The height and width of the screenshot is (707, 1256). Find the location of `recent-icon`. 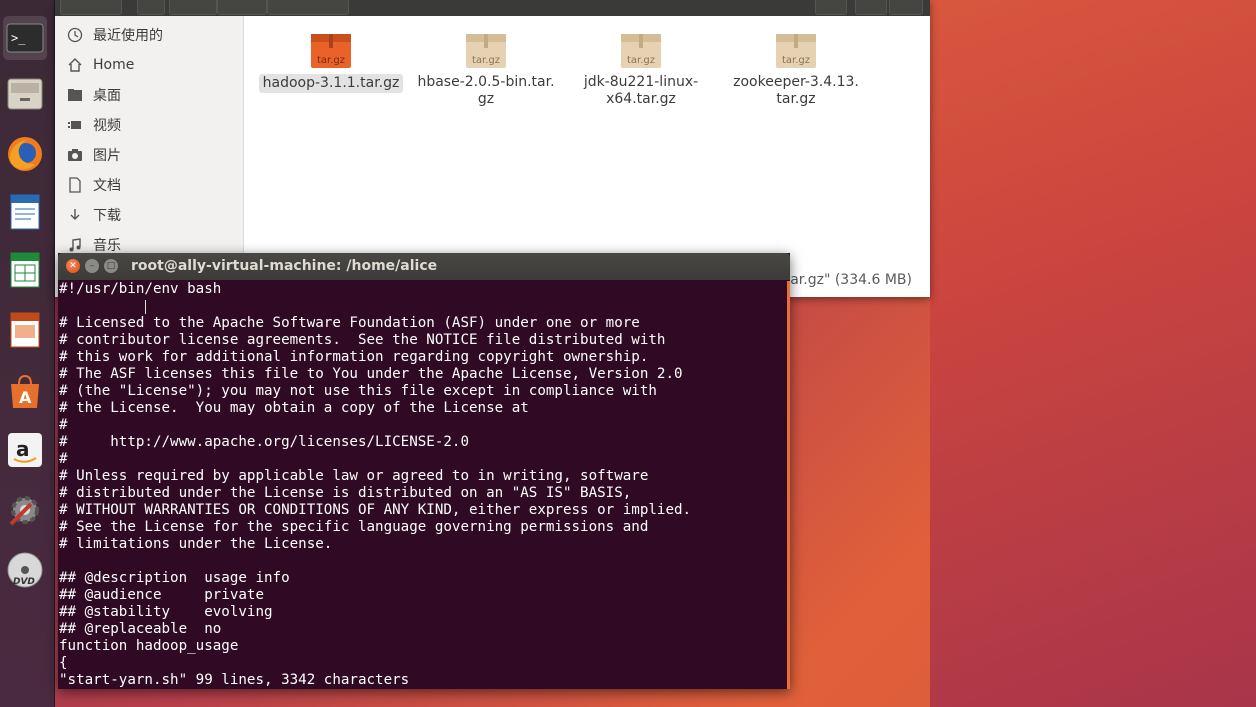

recent-icon is located at coordinates (75, 35).